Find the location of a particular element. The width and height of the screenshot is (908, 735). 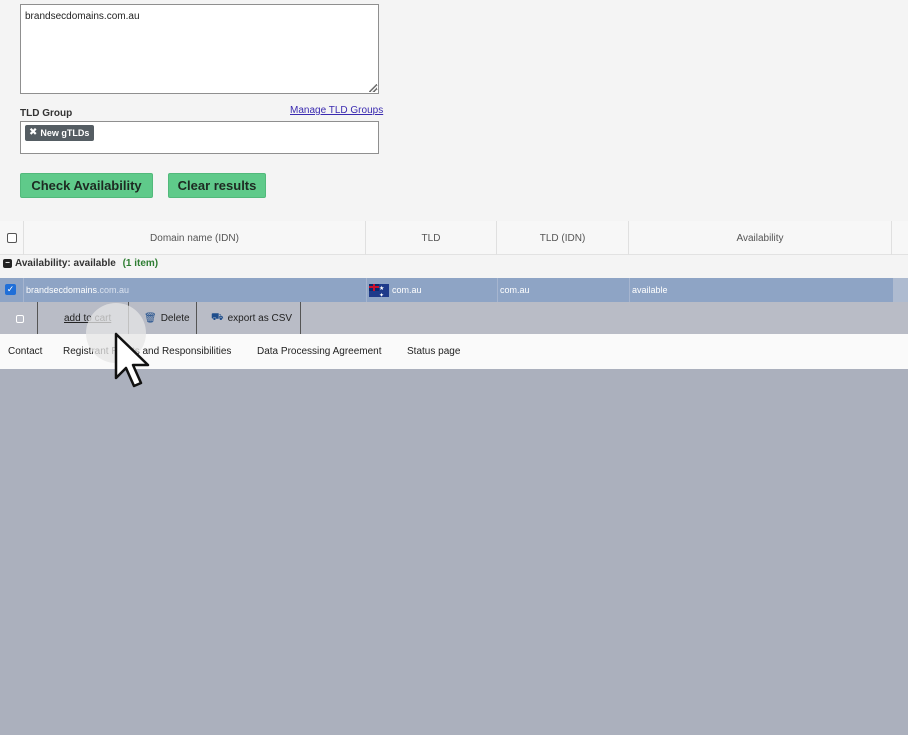

column-header-availability: Availability is located at coordinates (760, 238).